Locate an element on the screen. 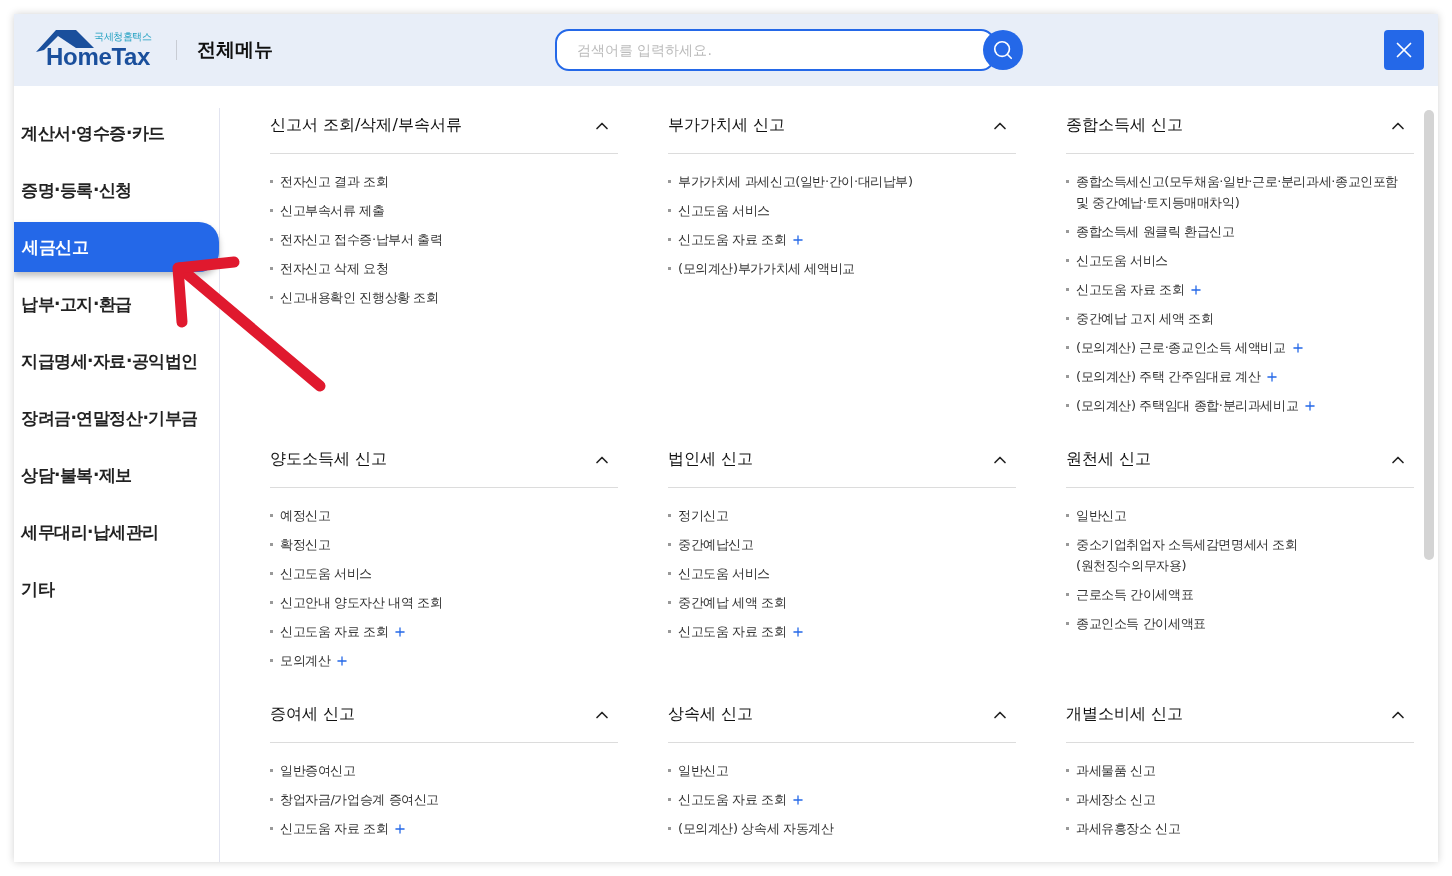  menu-link: 과세장소 신고 is located at coordinates (1116, 799).